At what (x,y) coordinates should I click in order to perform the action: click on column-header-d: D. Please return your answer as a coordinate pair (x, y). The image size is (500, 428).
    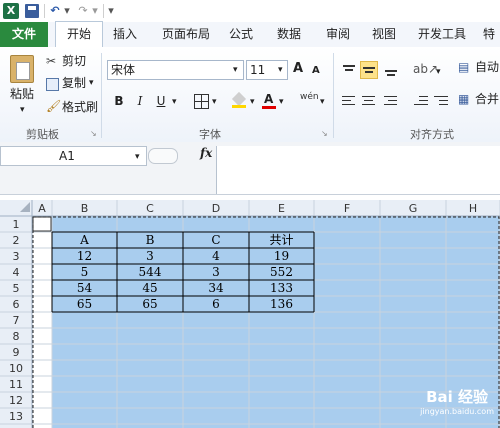
    Looking at the image, I should click on (216, 208).